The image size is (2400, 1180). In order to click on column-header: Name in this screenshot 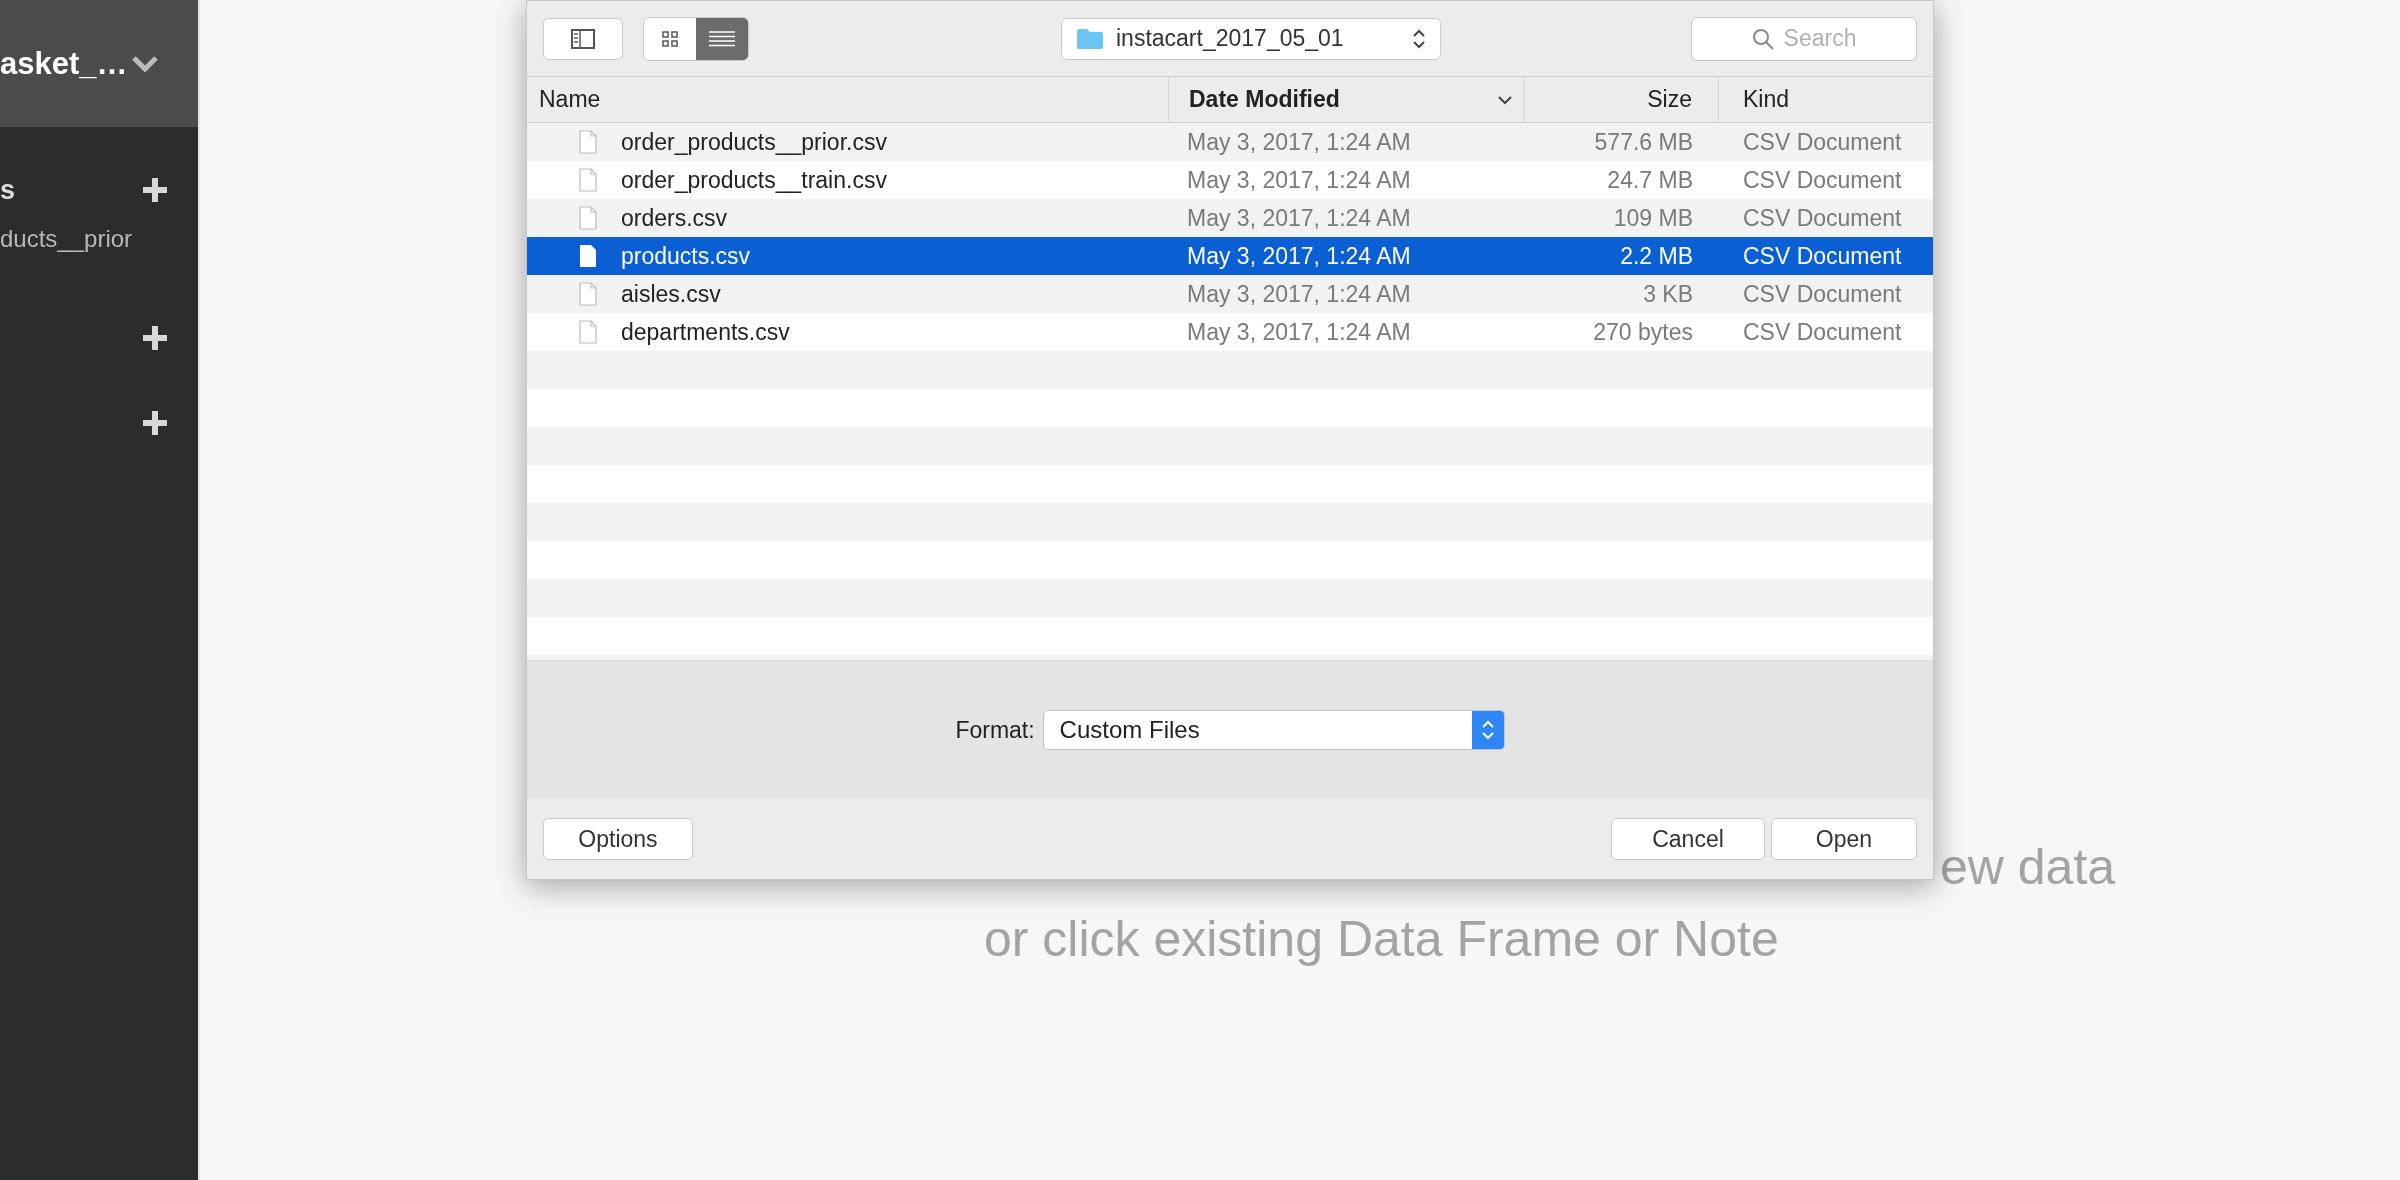, I will do `click(848, 99)`.